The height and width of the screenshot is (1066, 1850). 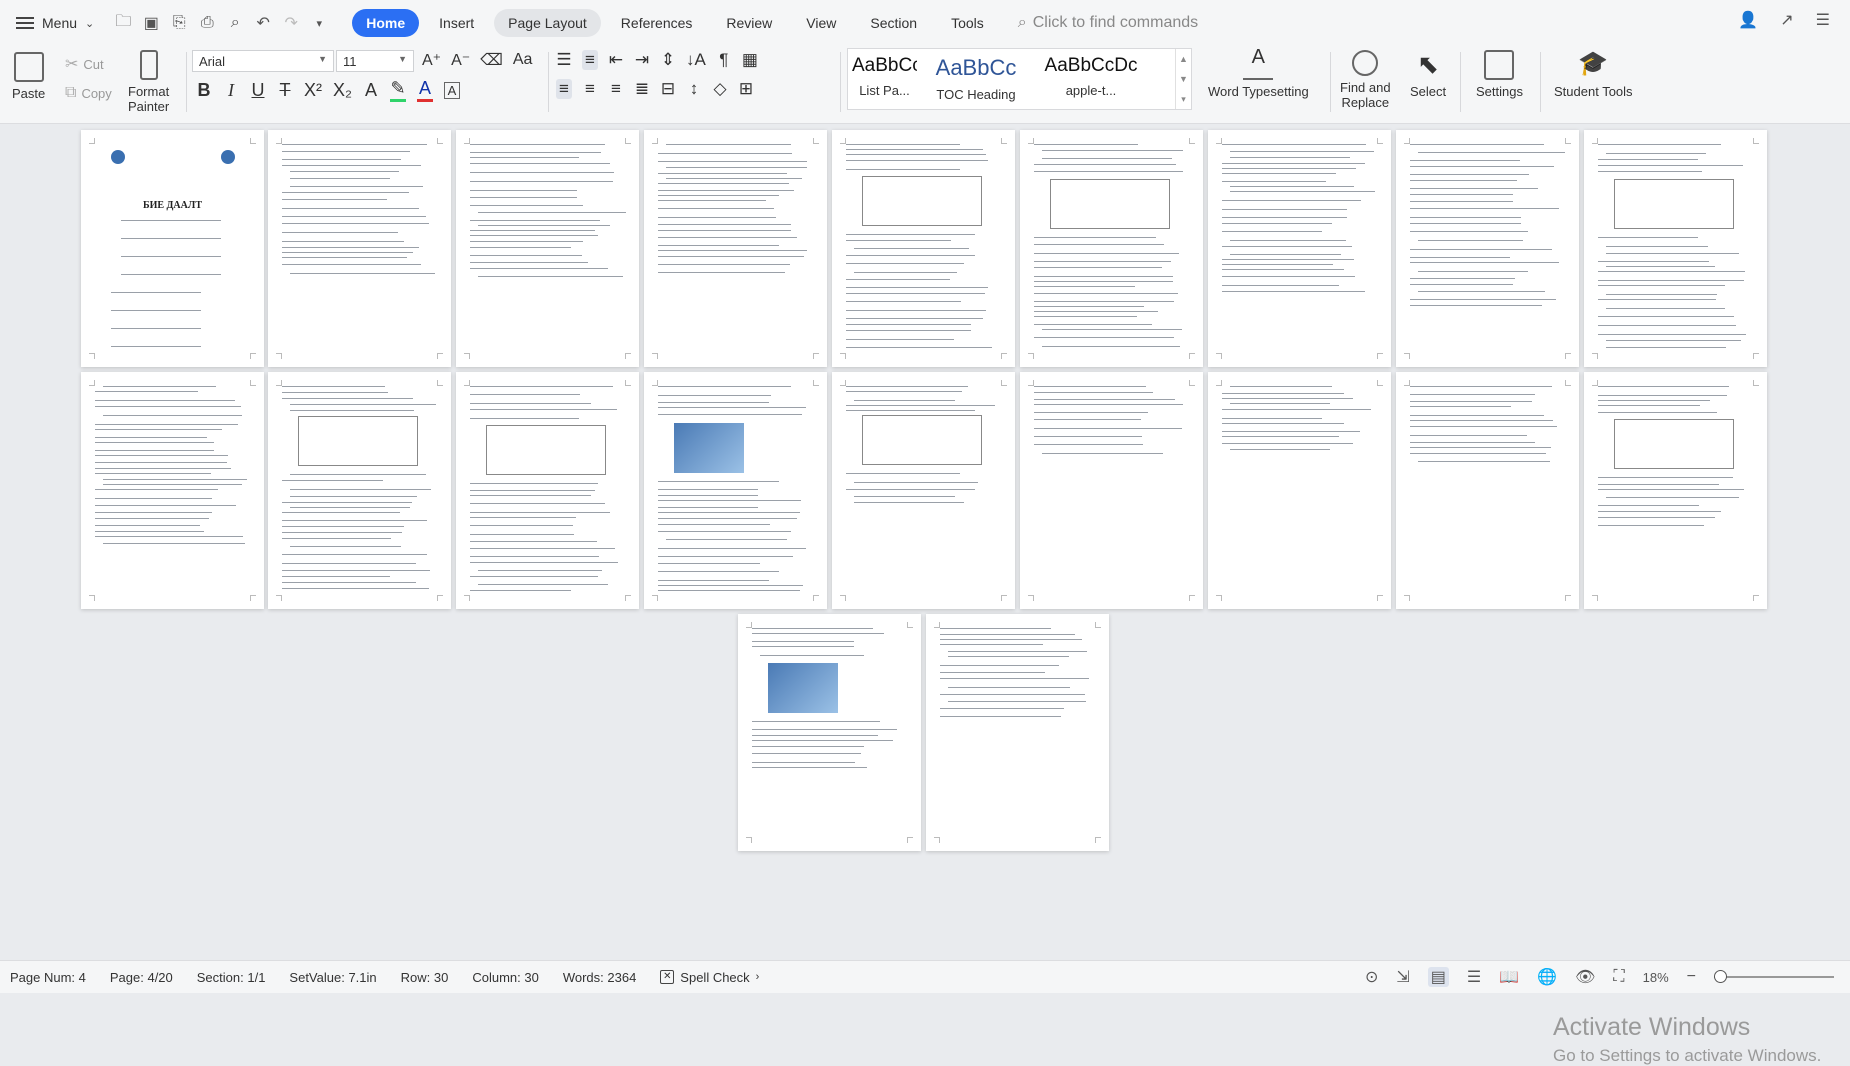 What do you see at coordinates (332, 977) in the screenshot?
I see `status-set-value: SetValue: 7.1in` at bounding box center [332, 977].